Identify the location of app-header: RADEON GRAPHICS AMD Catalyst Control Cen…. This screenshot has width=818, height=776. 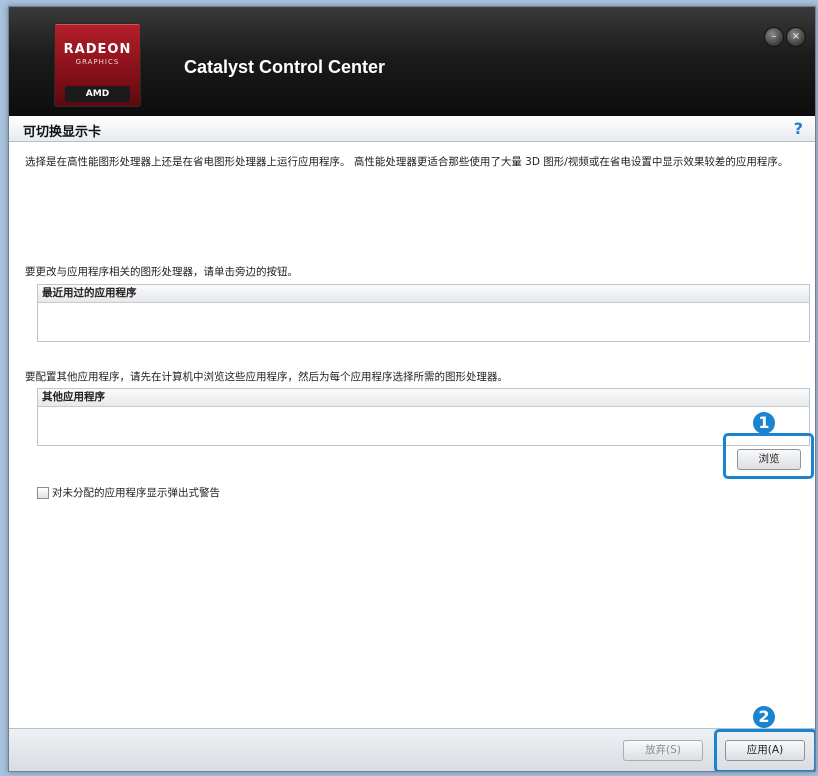
(412, 61).